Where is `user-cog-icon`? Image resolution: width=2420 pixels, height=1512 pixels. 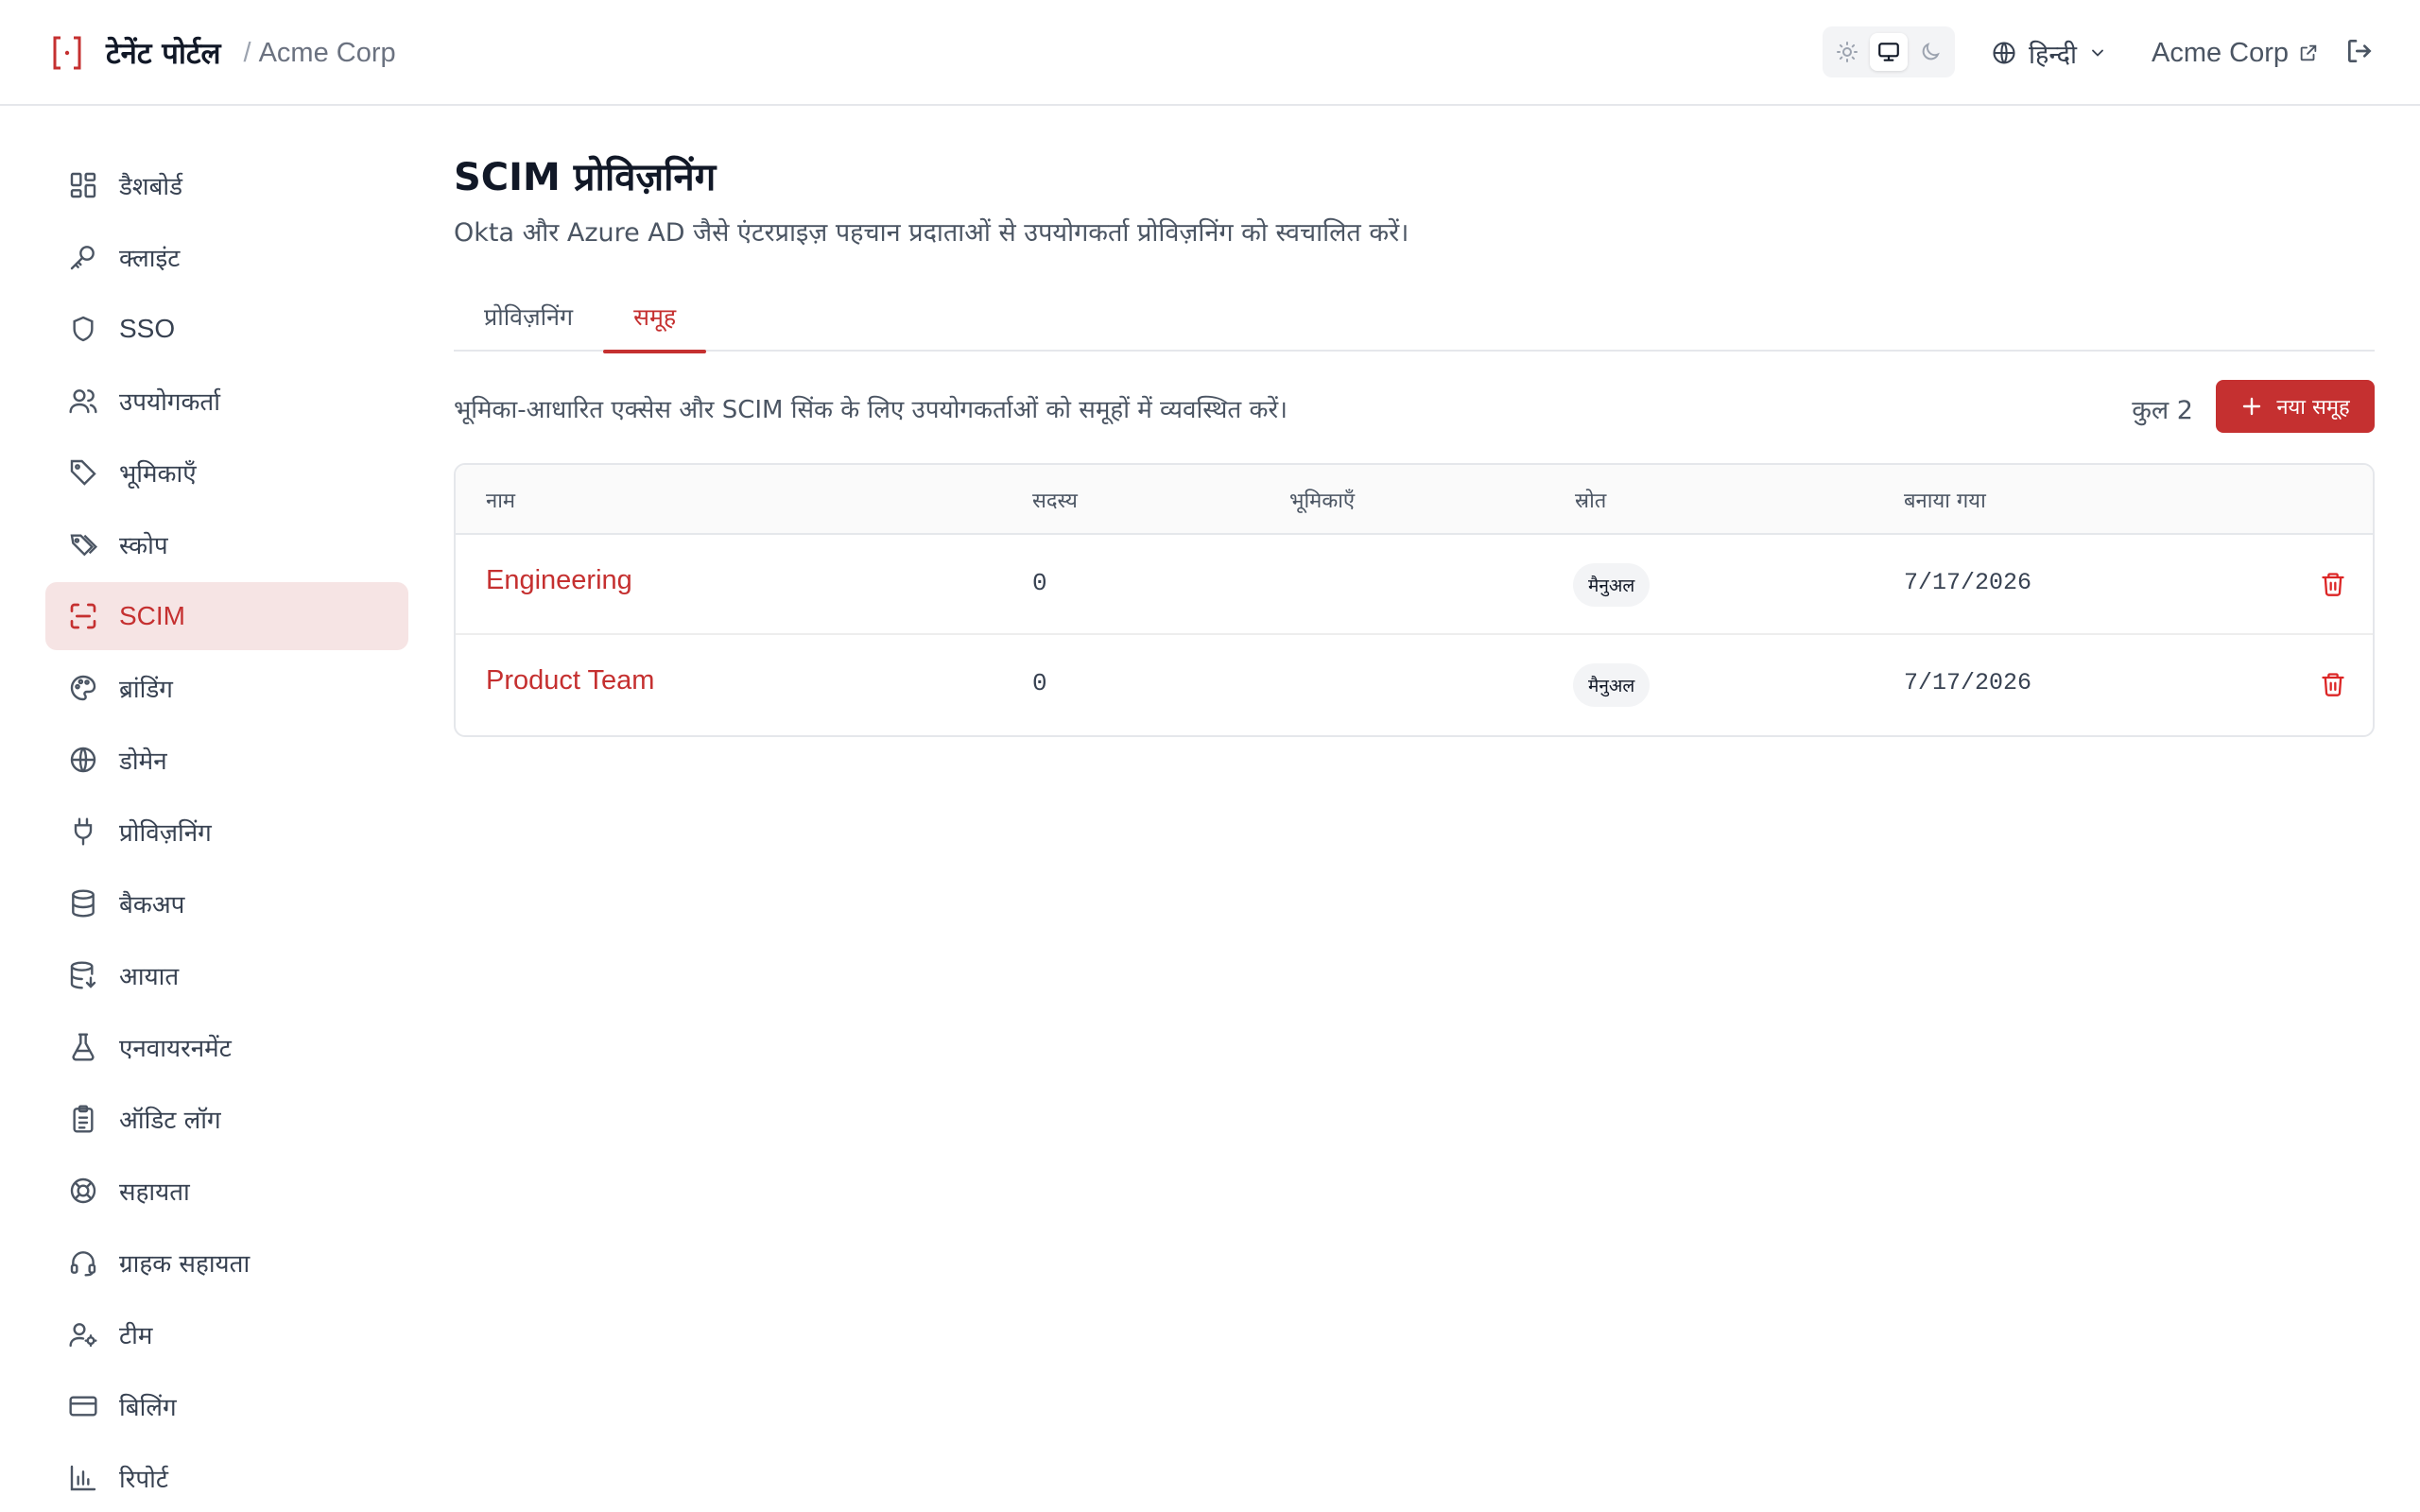 user-cog-icon is located at coordinates (83, 1335).